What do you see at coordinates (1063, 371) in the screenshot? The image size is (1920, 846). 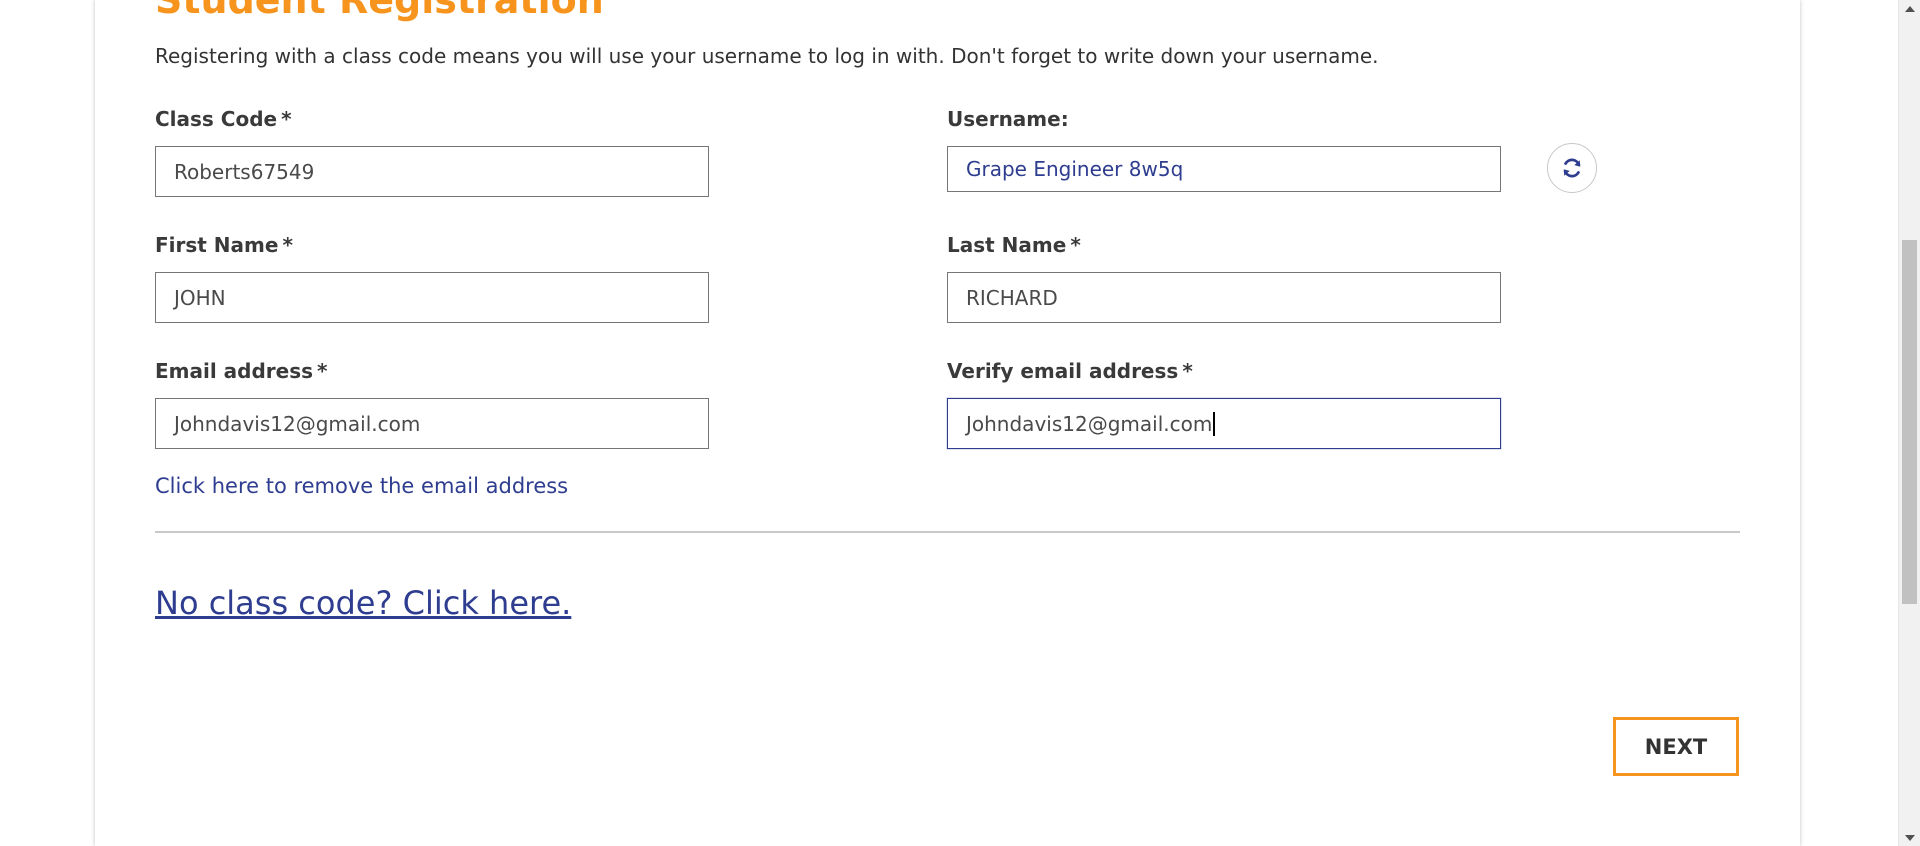 I see `verify-email-label-text: Verify email address` at bounding box center [1063, 371].